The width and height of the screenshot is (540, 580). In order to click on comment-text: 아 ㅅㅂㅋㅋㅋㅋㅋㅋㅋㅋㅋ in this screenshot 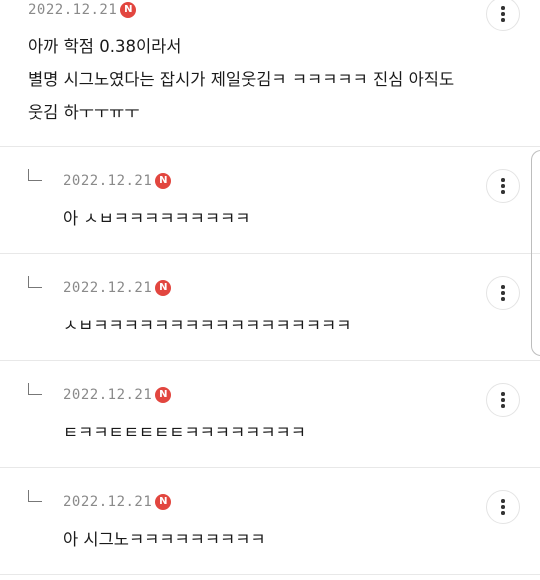, I will do `click(157, 218)`.